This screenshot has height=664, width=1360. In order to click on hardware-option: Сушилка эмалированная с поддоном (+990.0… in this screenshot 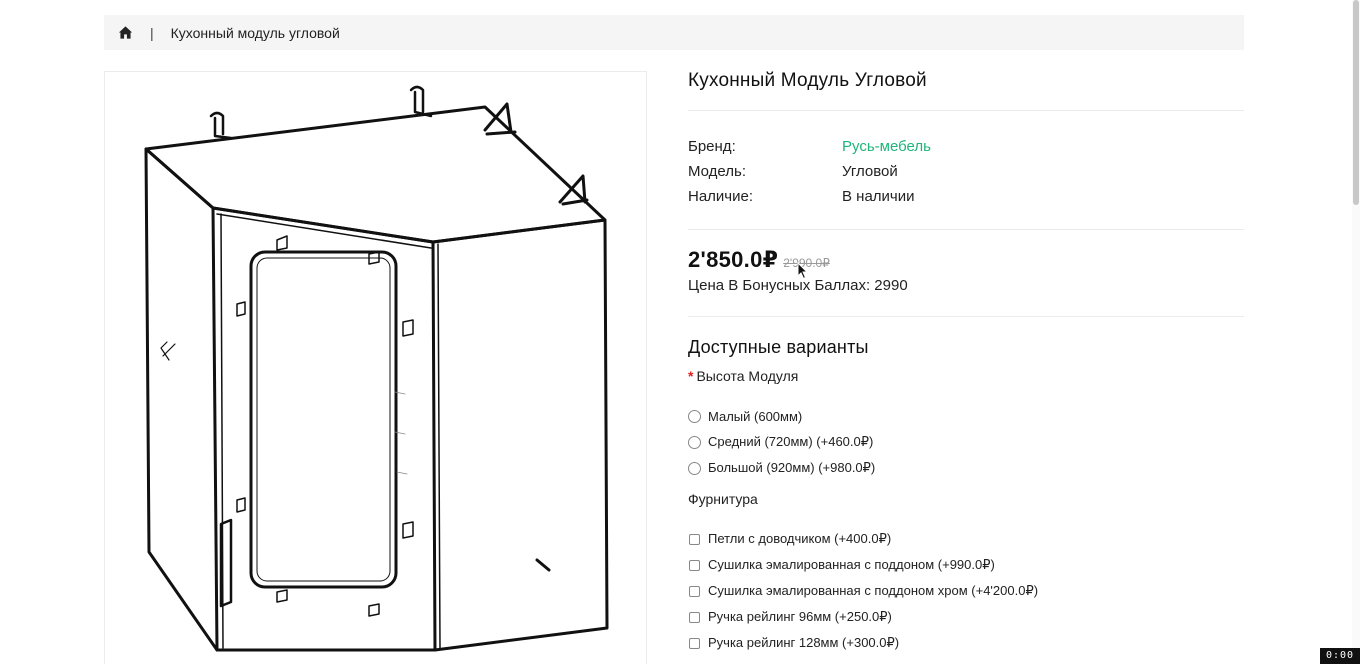, I will do `click(966, 565)`.